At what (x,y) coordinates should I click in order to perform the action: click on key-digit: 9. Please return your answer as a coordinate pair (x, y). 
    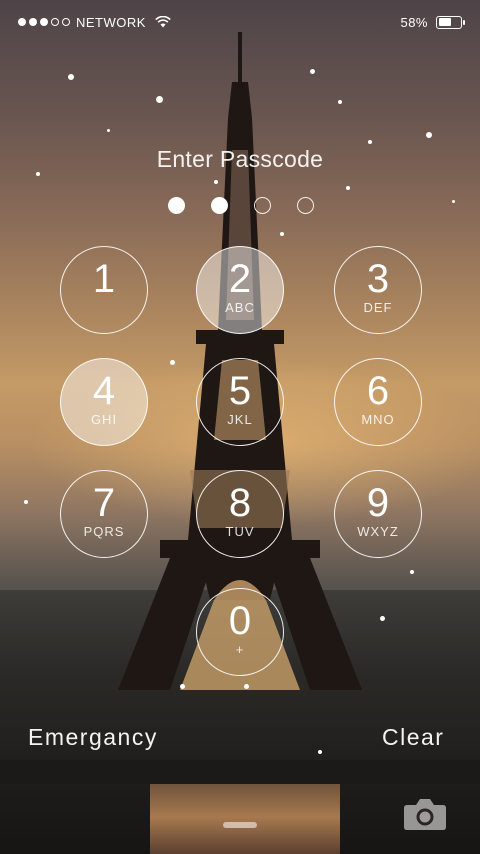
    Looking at the image, I should click on (378, 503).